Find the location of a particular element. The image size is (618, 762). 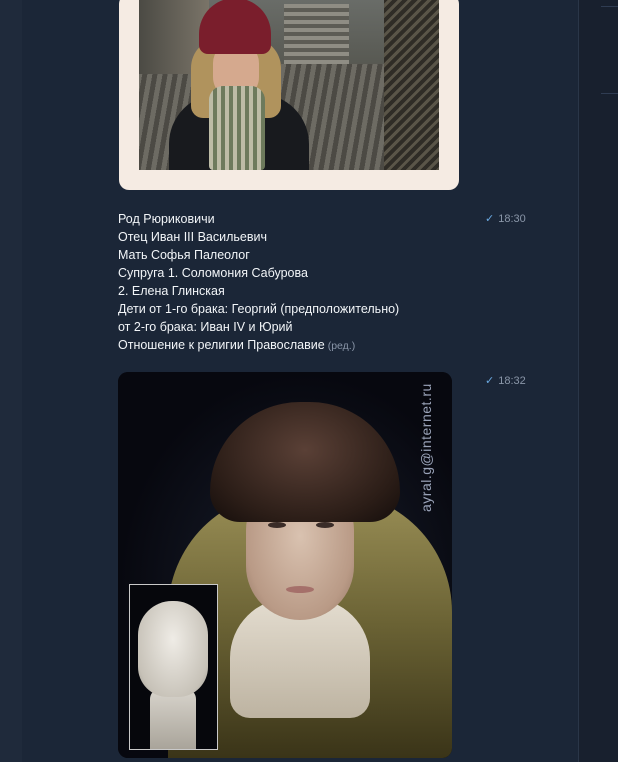

message-line: 2. Елена Глинская is located at coordinates (171, 291).